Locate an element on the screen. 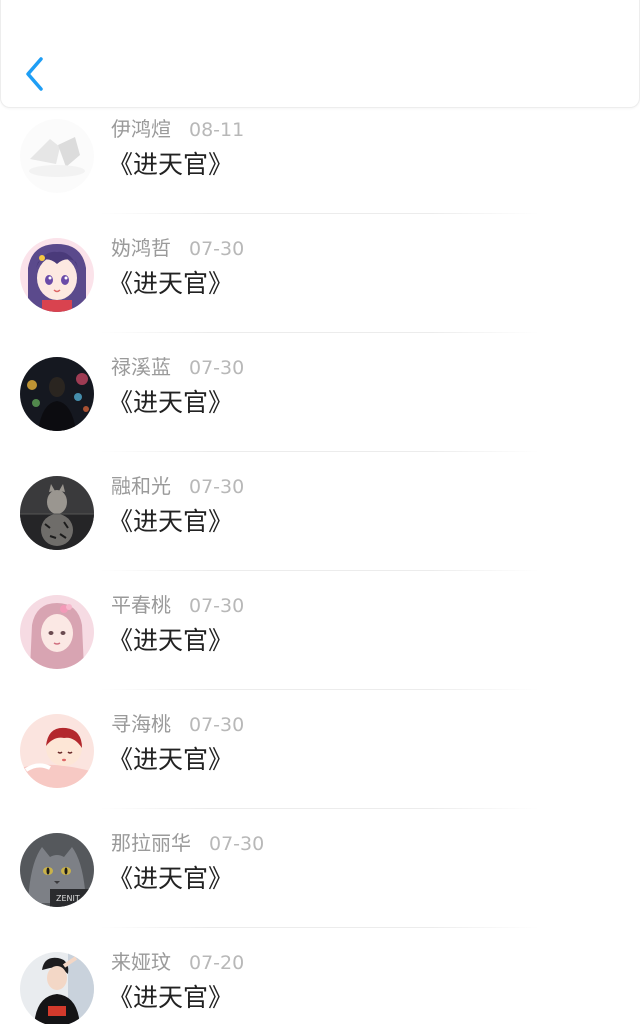 Image resolution: width=640 pixels, height=1024 pixels. user-name: 平春桃 is located at coordinates (141, 605).